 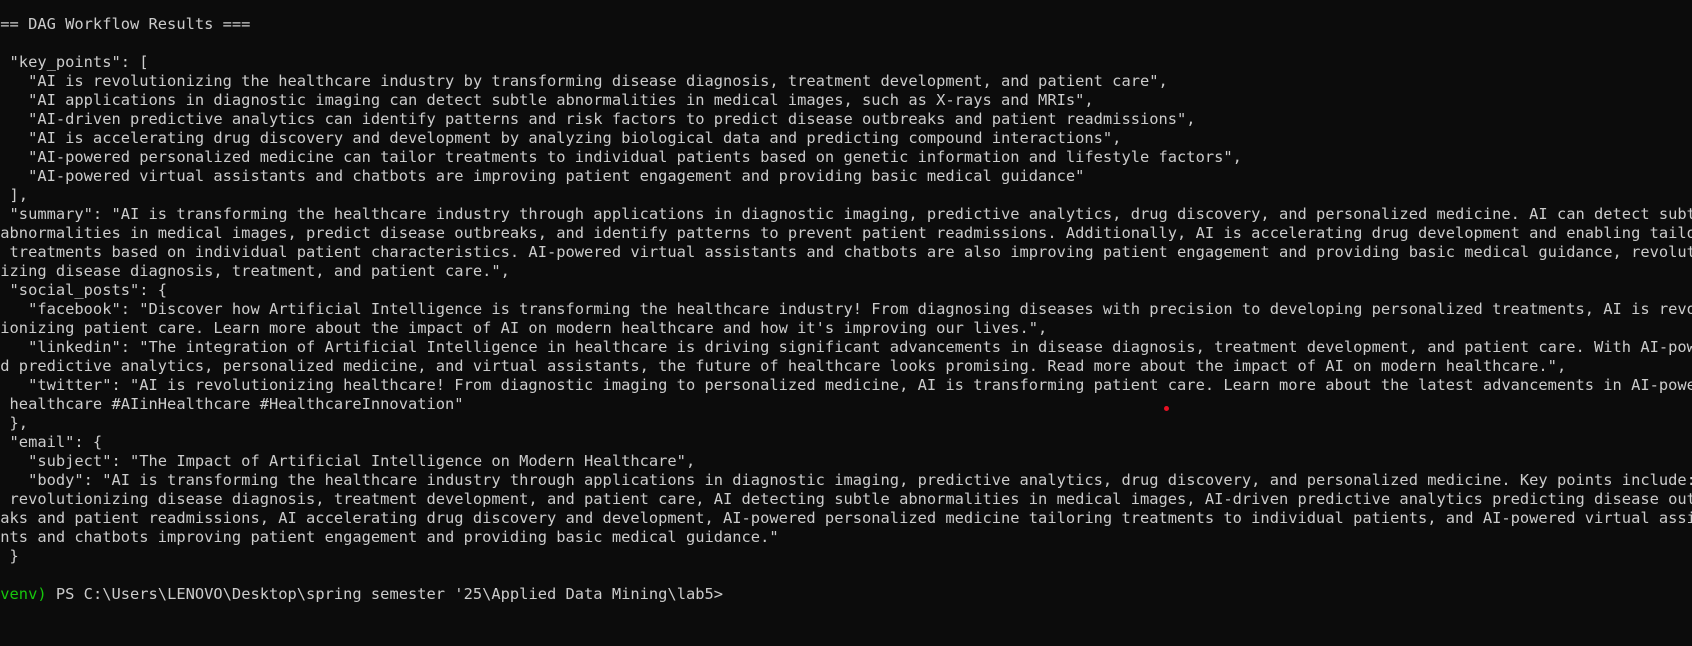 What do you see at coordinates (74, 62) in the screenshot?
I see `output-line: "key_points": [` at bounding box center [74, 62].